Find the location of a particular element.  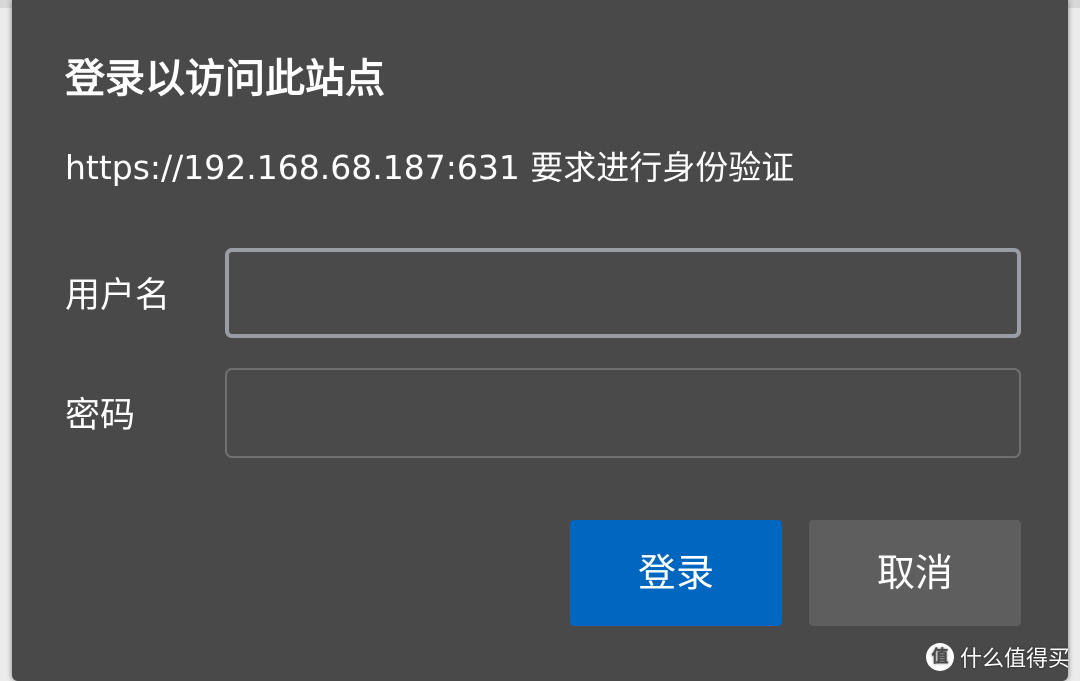

cancel-button: 取消 is located at coordinates (915, 573).